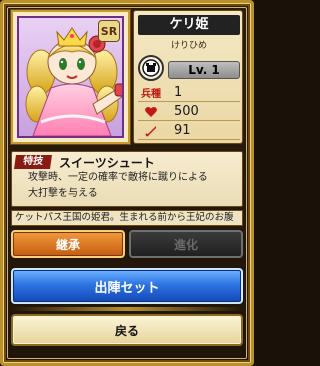 This screenshot has width=320, height=366. I want to click on skill-panel: 特技 スイーツシュート 攻撃時、一定の確率で敵将に蹴りによる 大打撃を与える, so click(127, 179).